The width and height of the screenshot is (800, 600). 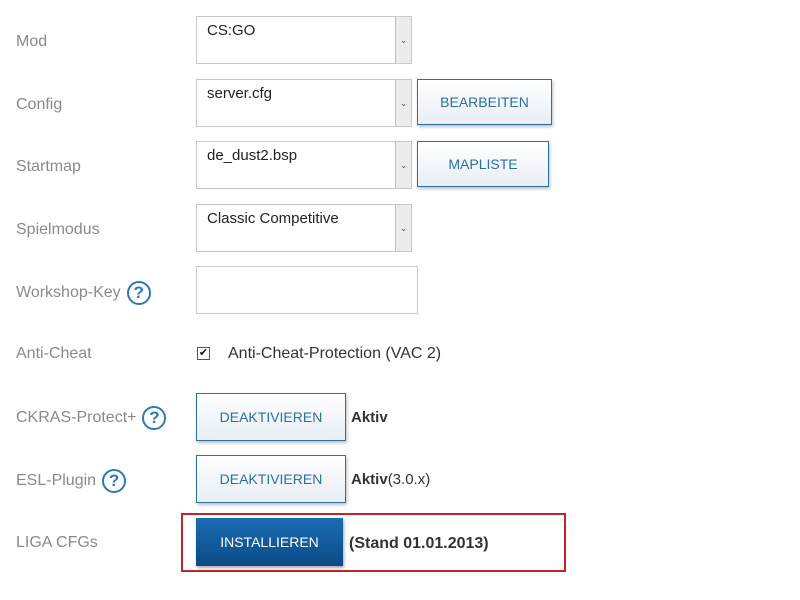 I want to click on liga-cfgs-label-text: LIGA CFGs, so click(x=57, y=542).